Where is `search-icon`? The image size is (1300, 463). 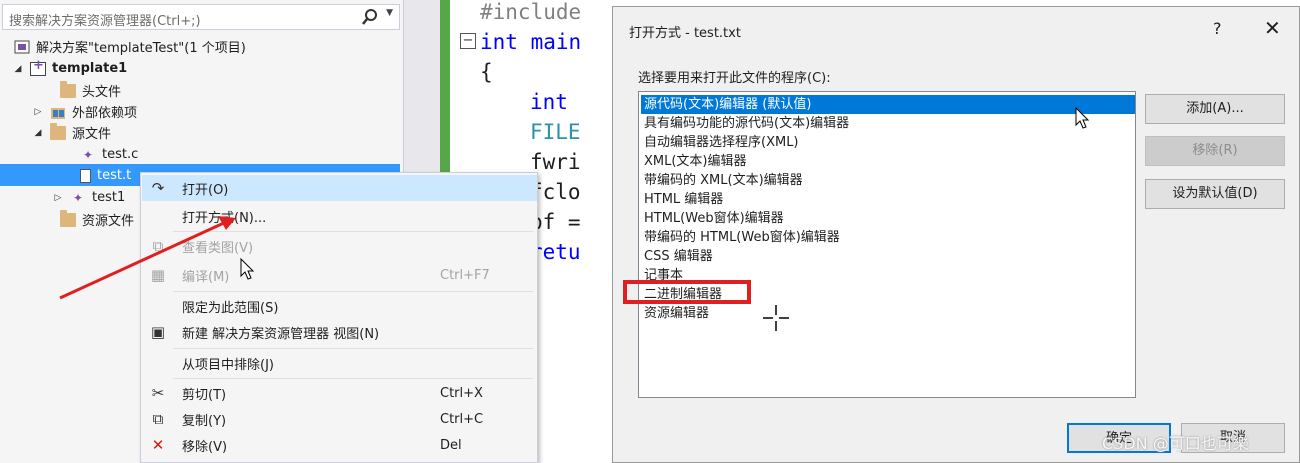 search-icon is located at coordinates (370, 17).